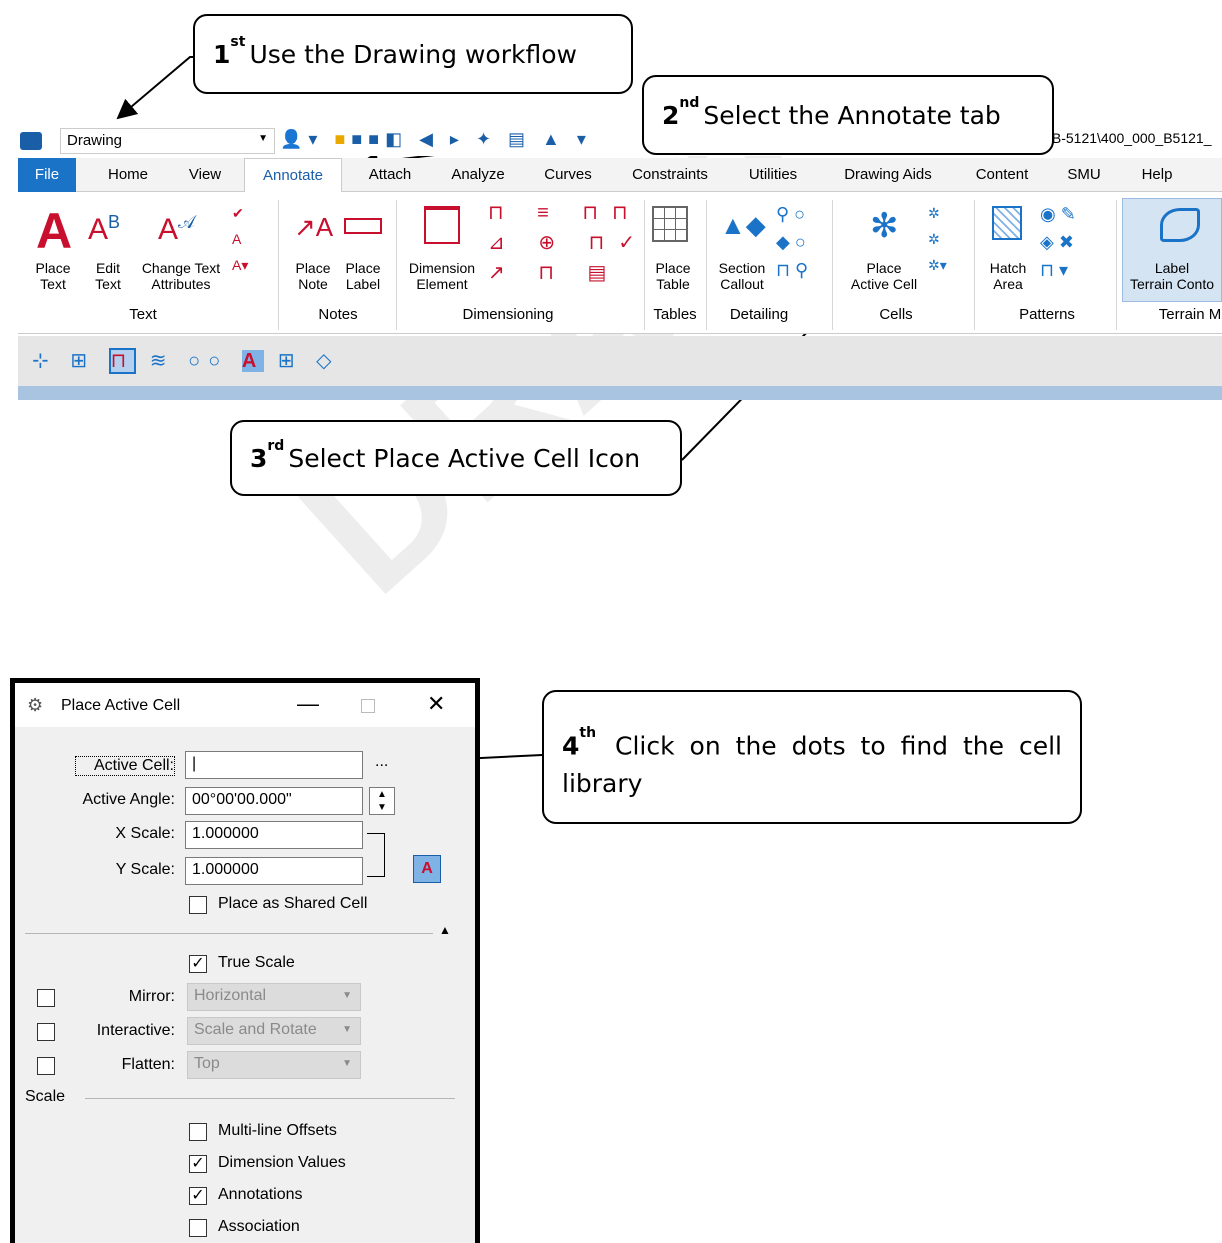 Image resolution: width=1222 pixels, height=1243 pixels. What do you see at coordinates (427, 869) in the screenshot?
I see `annotation-scale-icon: A` at bounding box center [427, 869].